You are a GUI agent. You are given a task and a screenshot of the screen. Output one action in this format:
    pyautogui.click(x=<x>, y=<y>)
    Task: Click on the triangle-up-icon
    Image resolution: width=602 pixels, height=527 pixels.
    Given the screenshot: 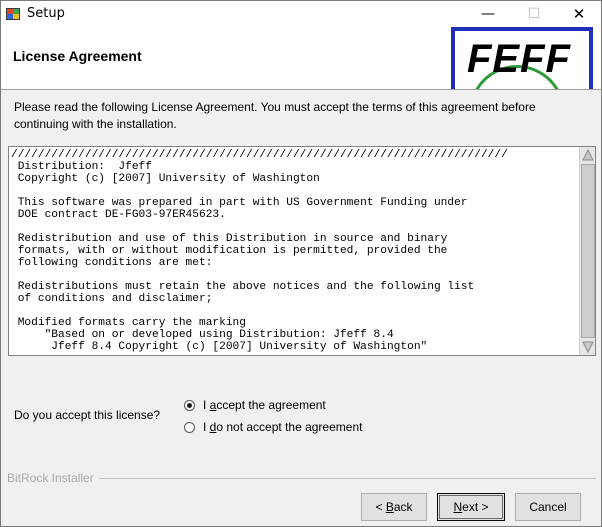 What is the action you would take?
    pyautogui.click(x=588, y=155)
    